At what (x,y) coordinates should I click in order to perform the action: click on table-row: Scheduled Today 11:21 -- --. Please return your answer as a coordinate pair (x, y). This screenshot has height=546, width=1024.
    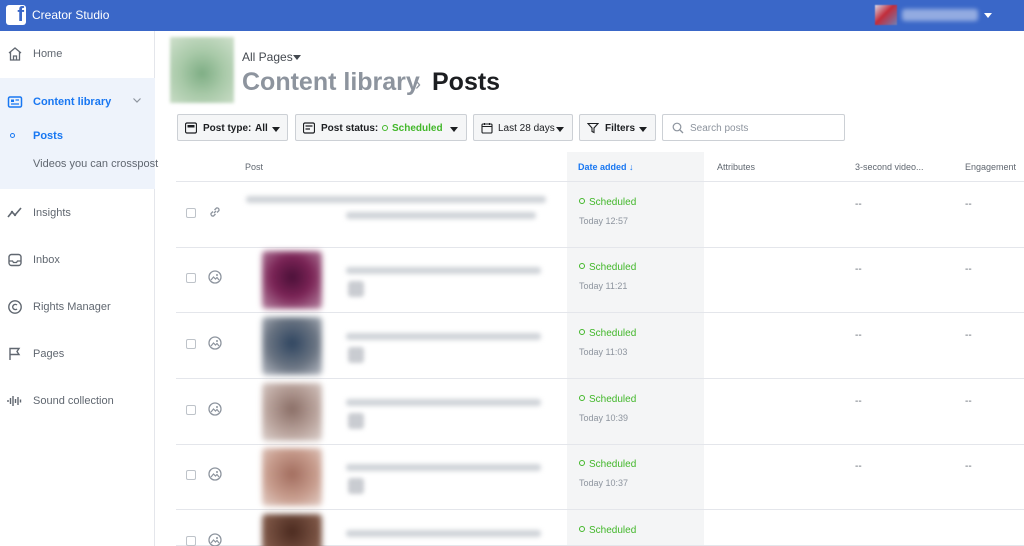
    Looking at the image, I should click on (600, 280).